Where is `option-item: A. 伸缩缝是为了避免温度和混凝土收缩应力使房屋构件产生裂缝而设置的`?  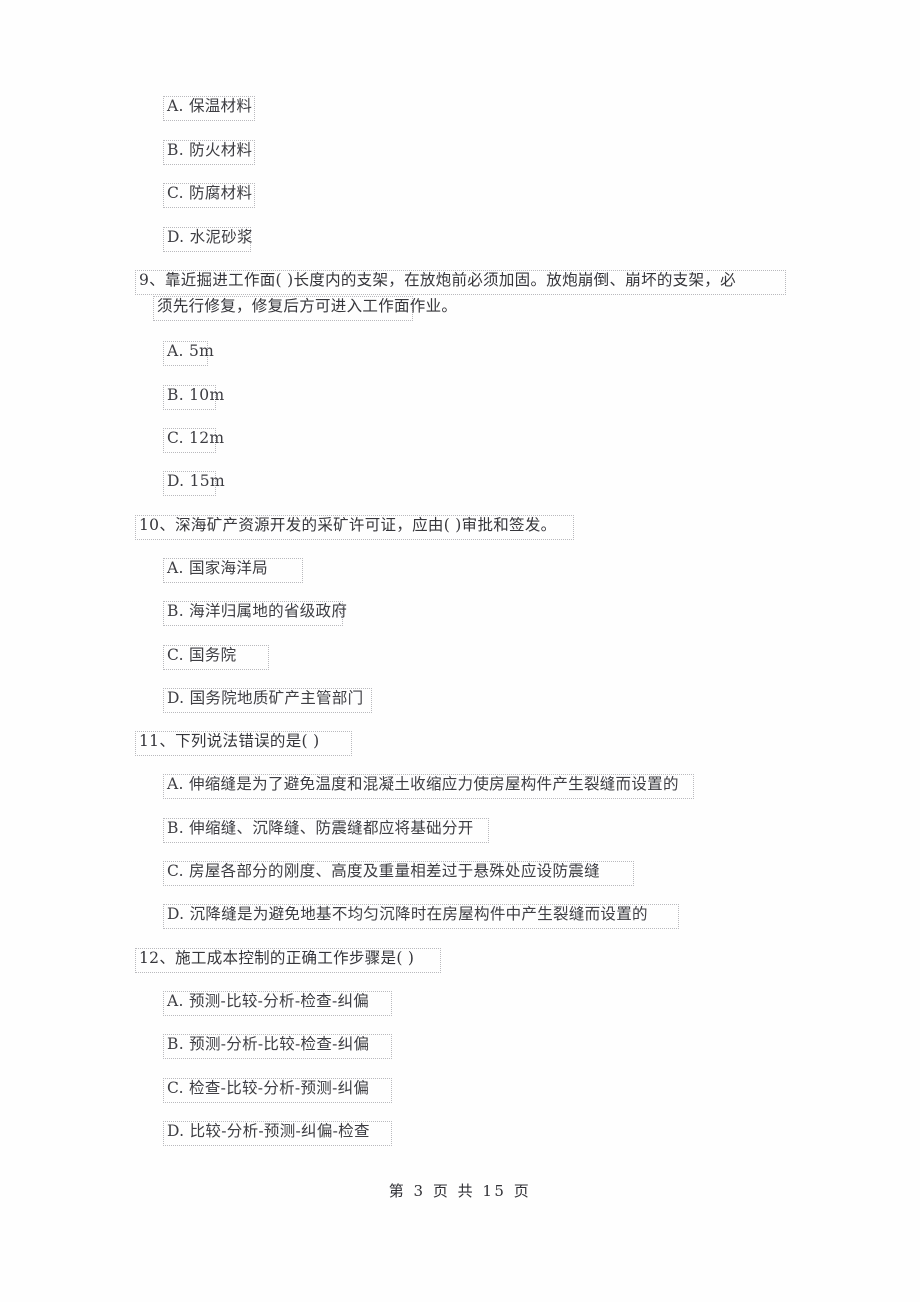 option-item: A. 伸缩缝是为了避免温度和混凝土收缩应力使房屋构件产生裂缝而设置的 is located at coordinates (428, 786).